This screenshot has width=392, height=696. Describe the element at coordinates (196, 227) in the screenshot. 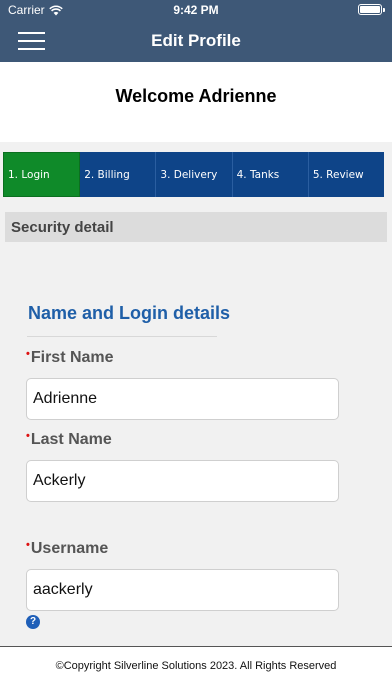

I see `section-header: Security detail` at that location.